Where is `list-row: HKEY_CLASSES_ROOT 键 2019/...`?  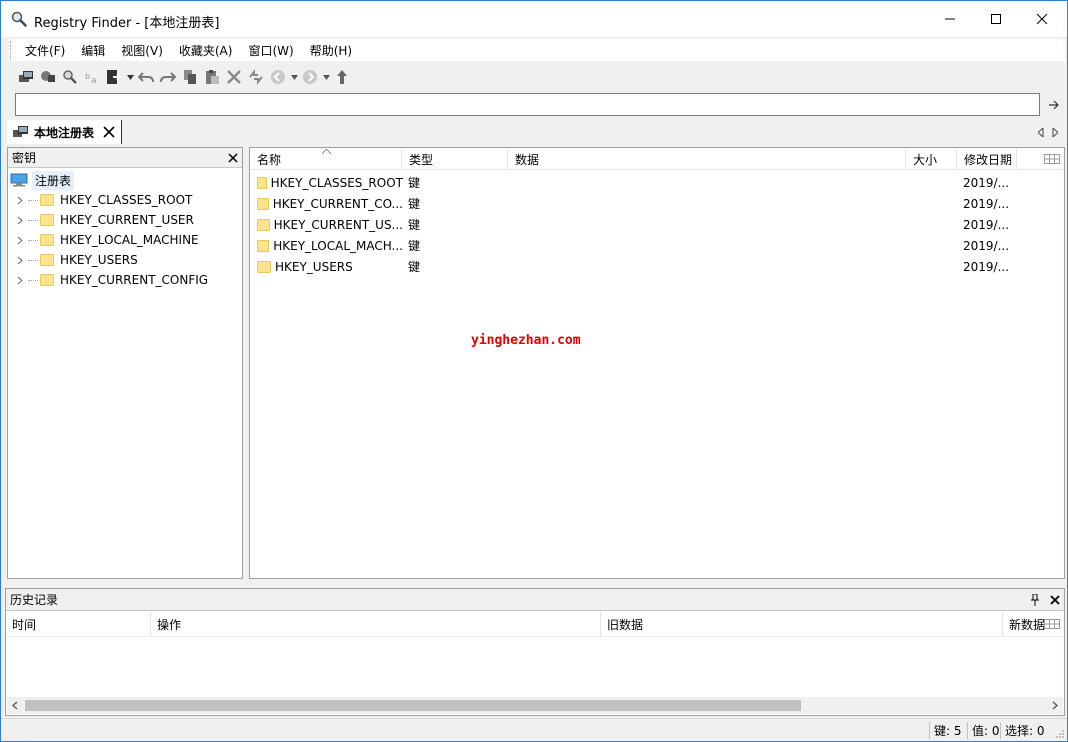
list-row: HKEY_CLASSES_ROOT 键 2019/... is located at coordinates (657, 182).